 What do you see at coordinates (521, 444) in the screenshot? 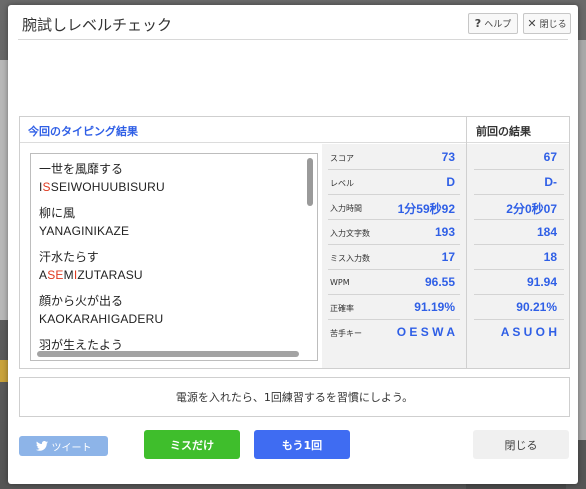
I see `close-dialog-button: 閉じる` at bounding box center [521, 444].